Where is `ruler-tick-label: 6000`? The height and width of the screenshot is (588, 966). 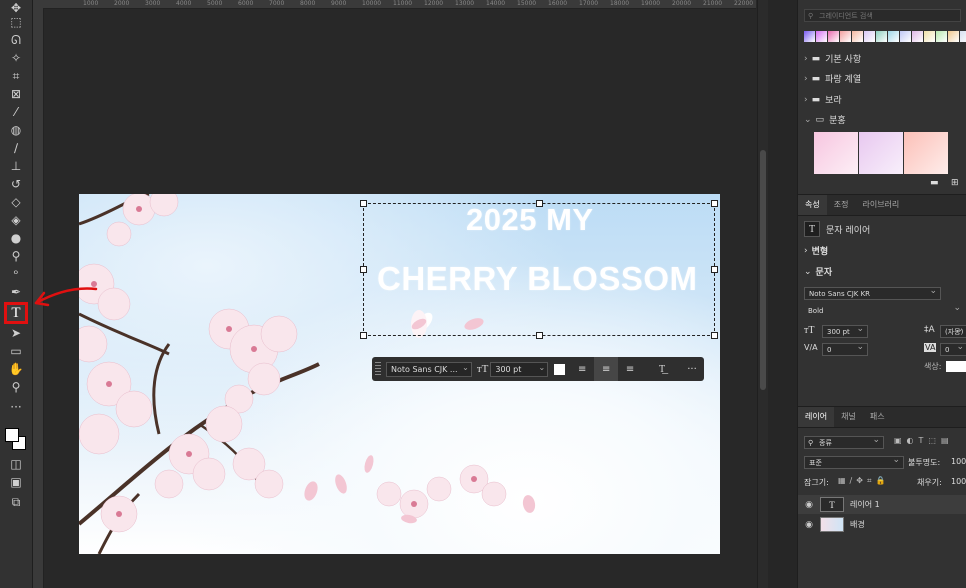 ruler-tick-label: 6000 is located at coordinates (246, 3).